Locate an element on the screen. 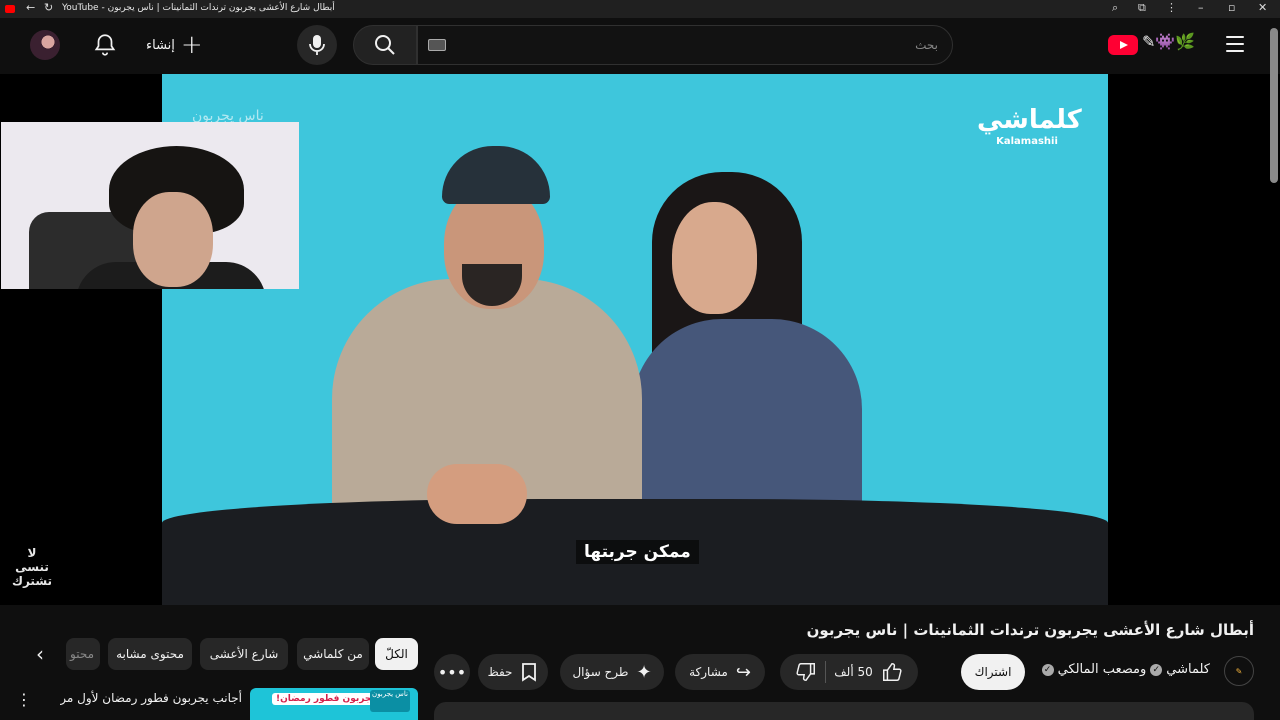 Image resolution: width=1280 pixels, height=720 pixels. browser-menu-icon: ⋮ is located at coordinates (1171, 7).